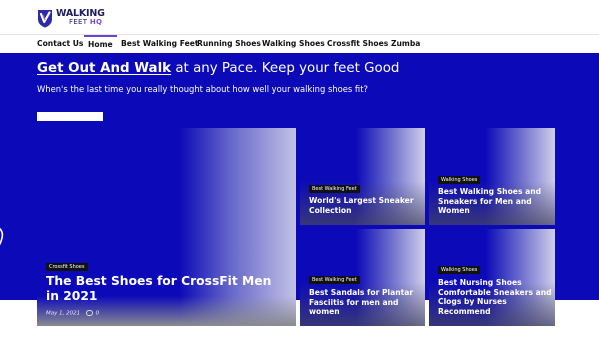 This screenshot has width=599, height=337. Describe the element at coordinates (97, 313) in the screenshot. I see `comment-count: 0` at that location.